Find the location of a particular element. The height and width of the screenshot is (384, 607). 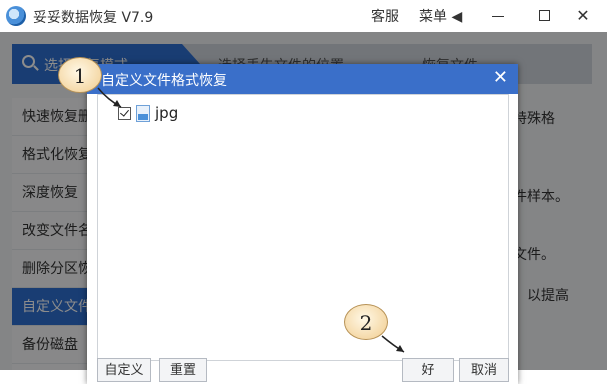

annotation-1: 1 is located at coordinates (80, 75).